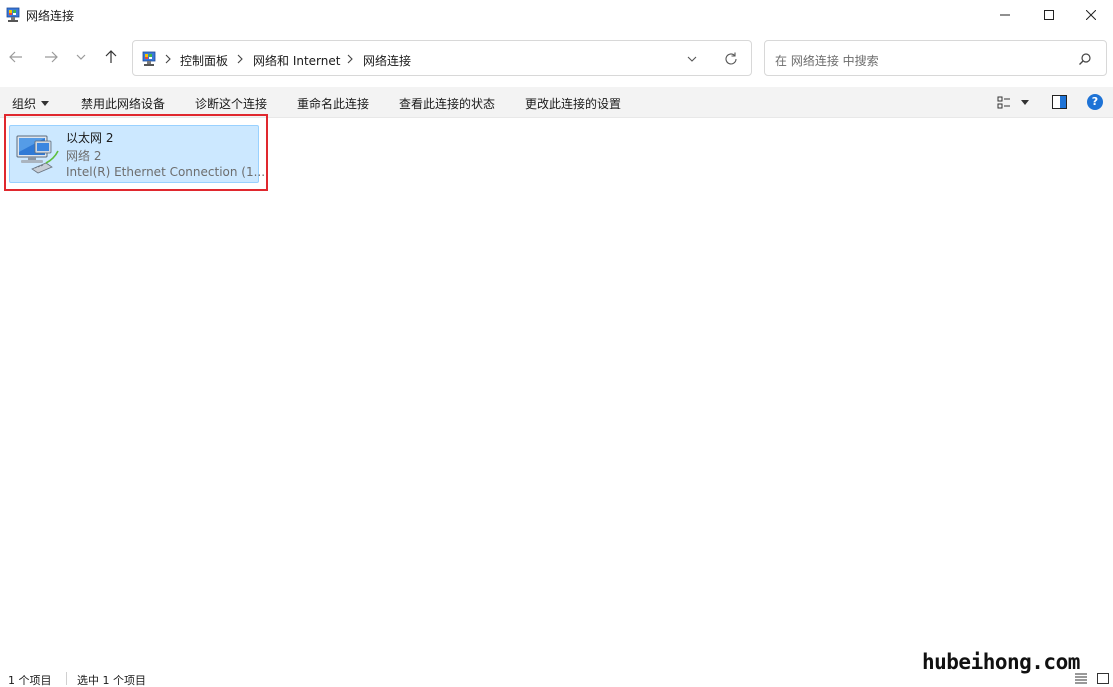  I want to click on maximize-button, so click(1049, 15).